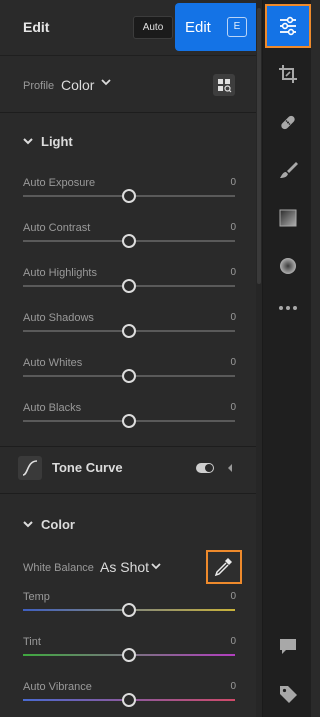 The image size is (320, 717). Describe the element at coordinates (128, 525) in the screenshot. I see `section-color: Color` at that location.